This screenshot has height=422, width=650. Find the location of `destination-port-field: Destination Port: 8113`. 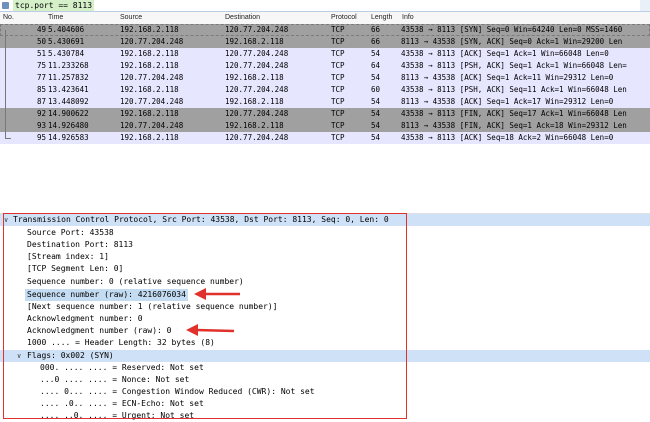

destination-port-field: Destination Port: 8113 is located at coordinates (80, 245).